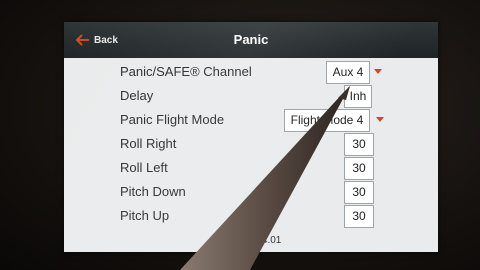  What do you see at coordinates (348, 72) in the screenshot?
I see `panic-channel-select: Aux 4` at bounding box center [348, 72].